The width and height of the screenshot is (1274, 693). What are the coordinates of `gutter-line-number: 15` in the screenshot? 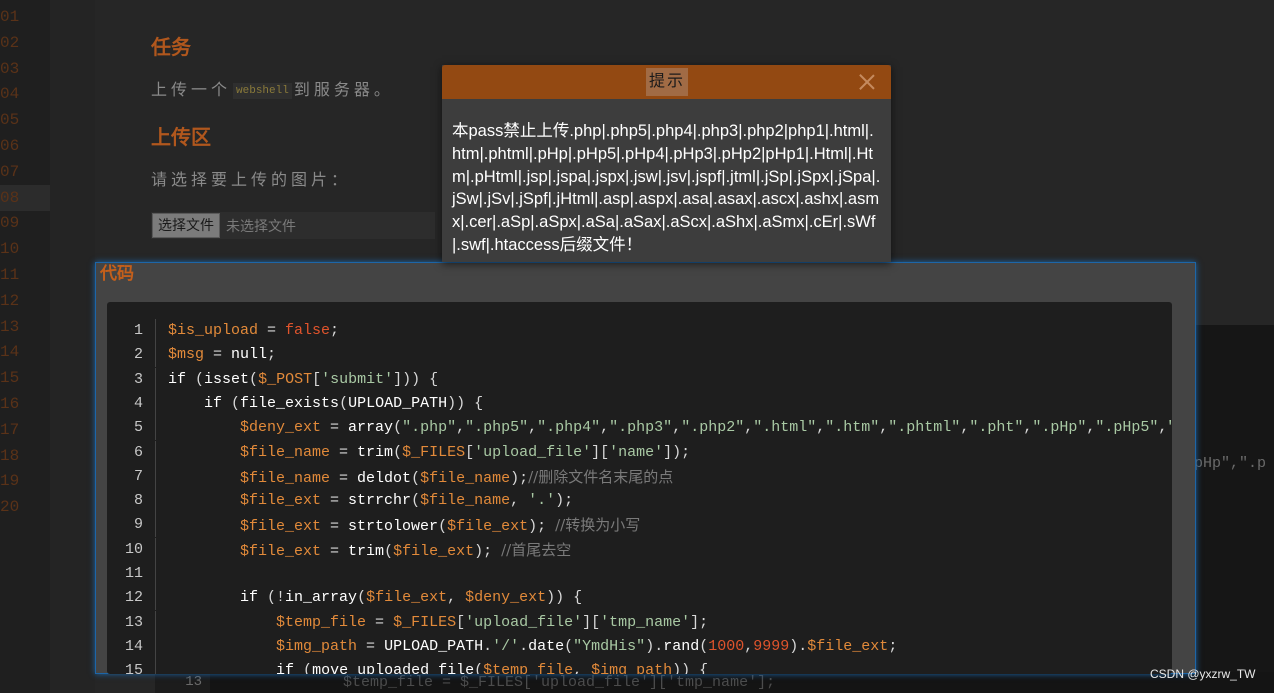 It's located at (10, 378).